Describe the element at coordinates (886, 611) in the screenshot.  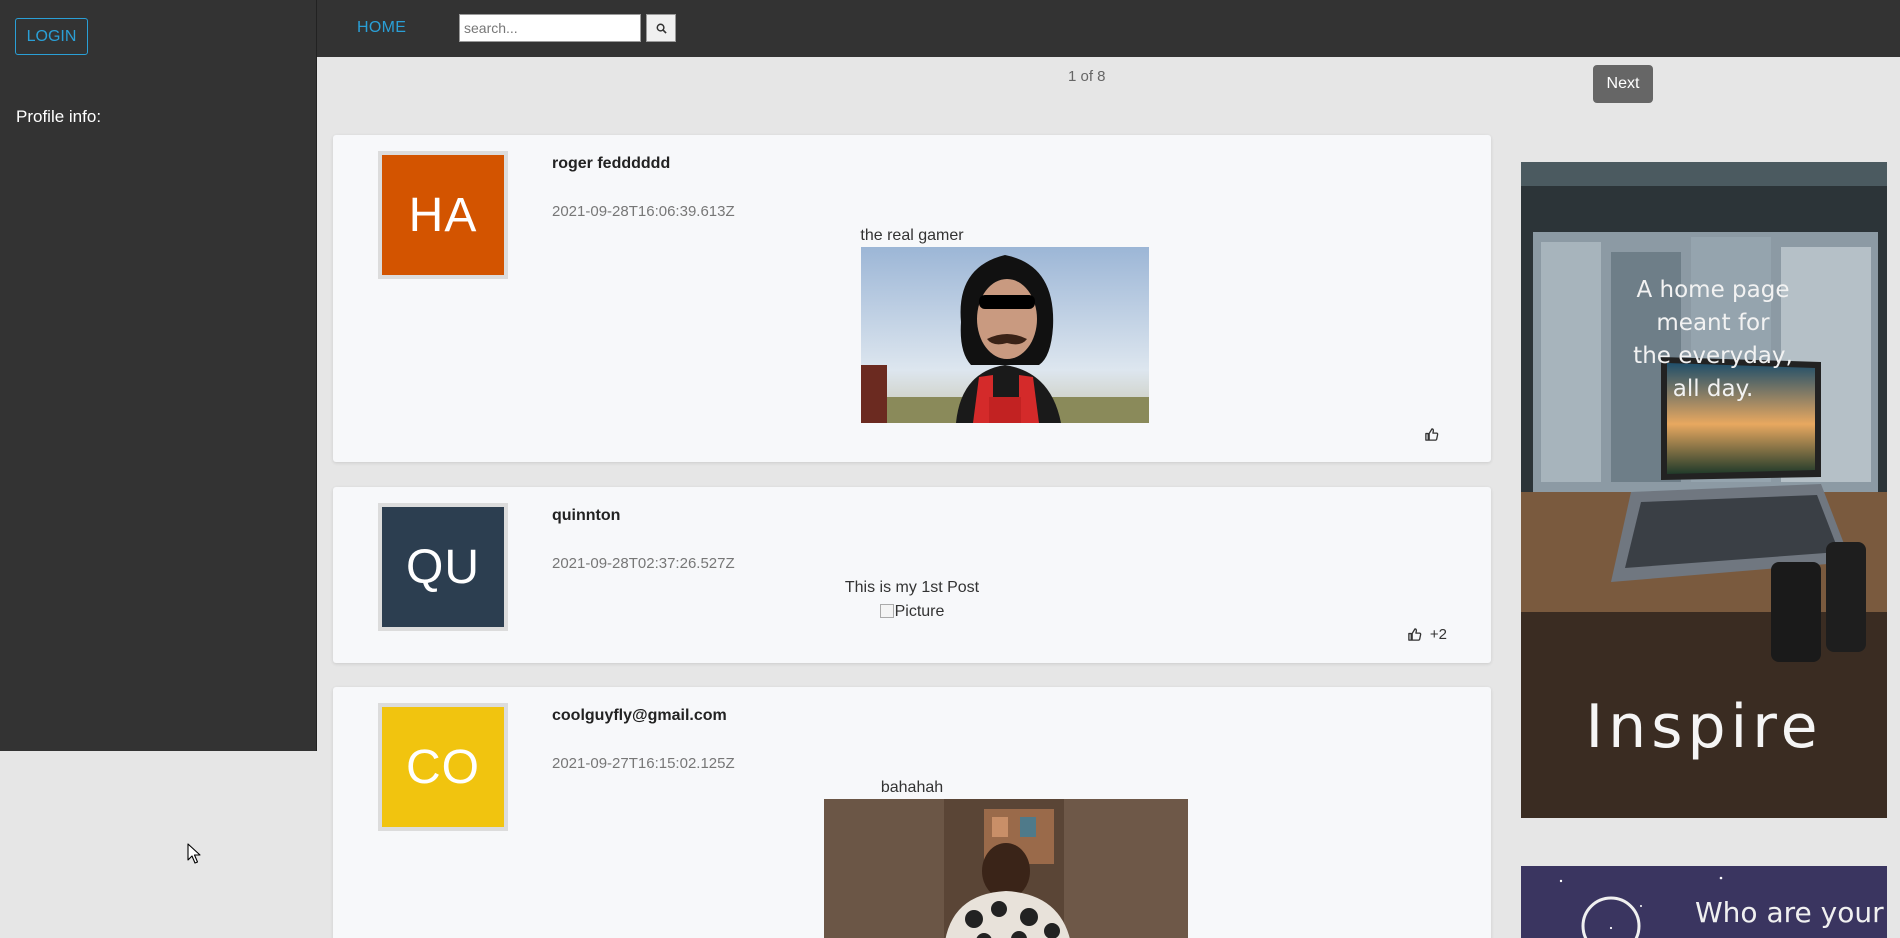
I see `broken-image-icon` at that location.